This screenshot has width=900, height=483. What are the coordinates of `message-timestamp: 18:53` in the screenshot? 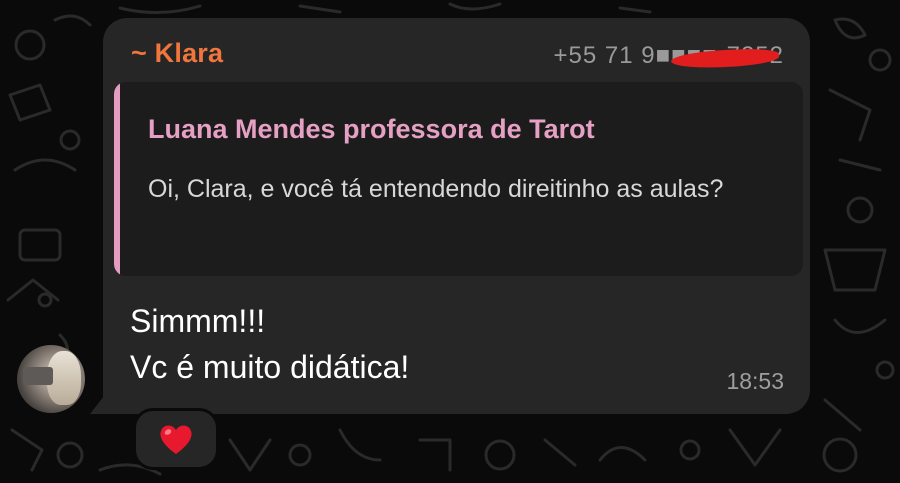 It's located at (755, 381).